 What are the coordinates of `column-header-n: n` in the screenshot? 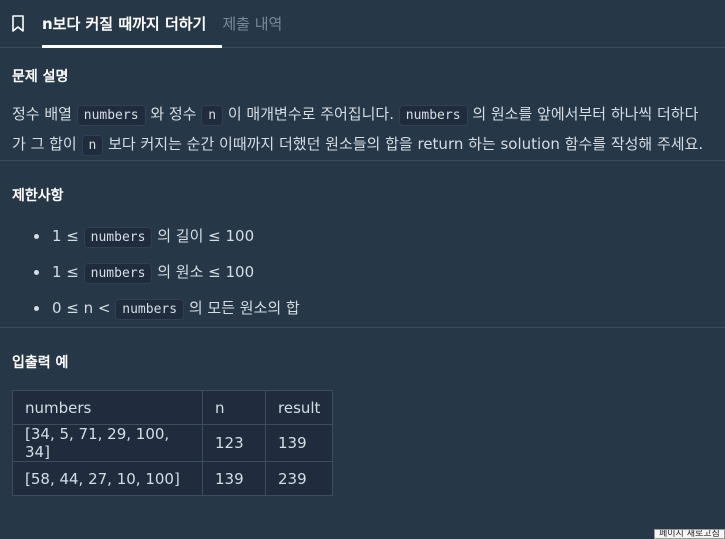 It's located at (234, 407).